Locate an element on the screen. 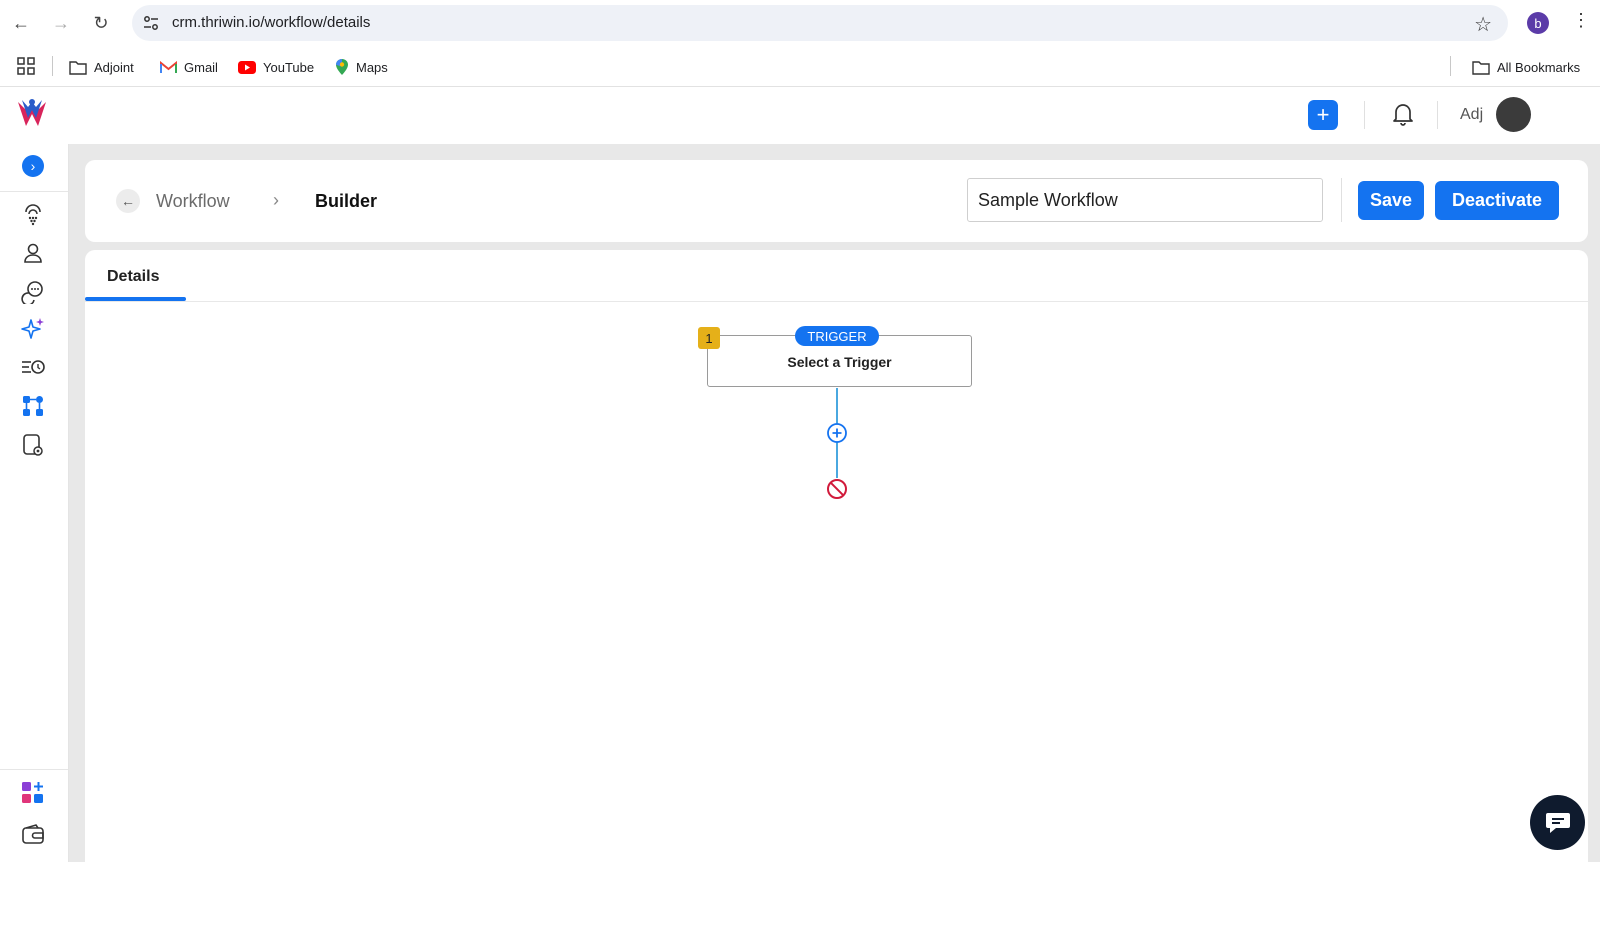 This screenshot has width=1600, height=935. breadcrumb-chevron-icon: › is located at coordinates (276, 200).